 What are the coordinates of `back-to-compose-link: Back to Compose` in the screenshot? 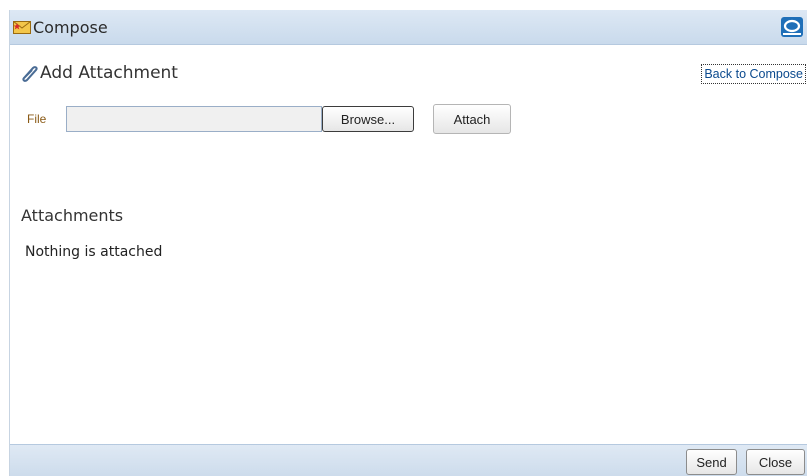 It's located at (753, 74).